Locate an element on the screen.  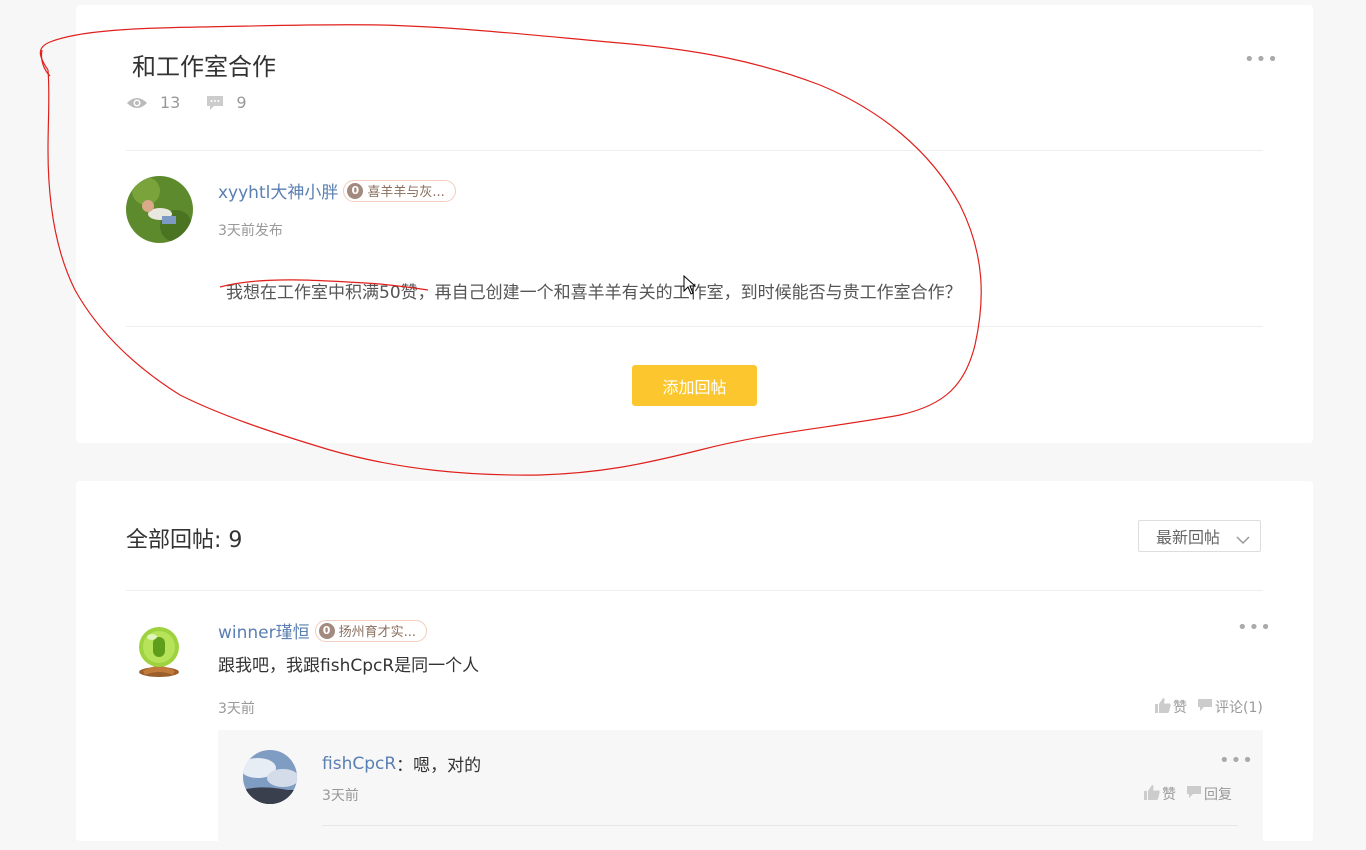
sub-reply-more-icon: ••• is located at coordinates (1236, 760).